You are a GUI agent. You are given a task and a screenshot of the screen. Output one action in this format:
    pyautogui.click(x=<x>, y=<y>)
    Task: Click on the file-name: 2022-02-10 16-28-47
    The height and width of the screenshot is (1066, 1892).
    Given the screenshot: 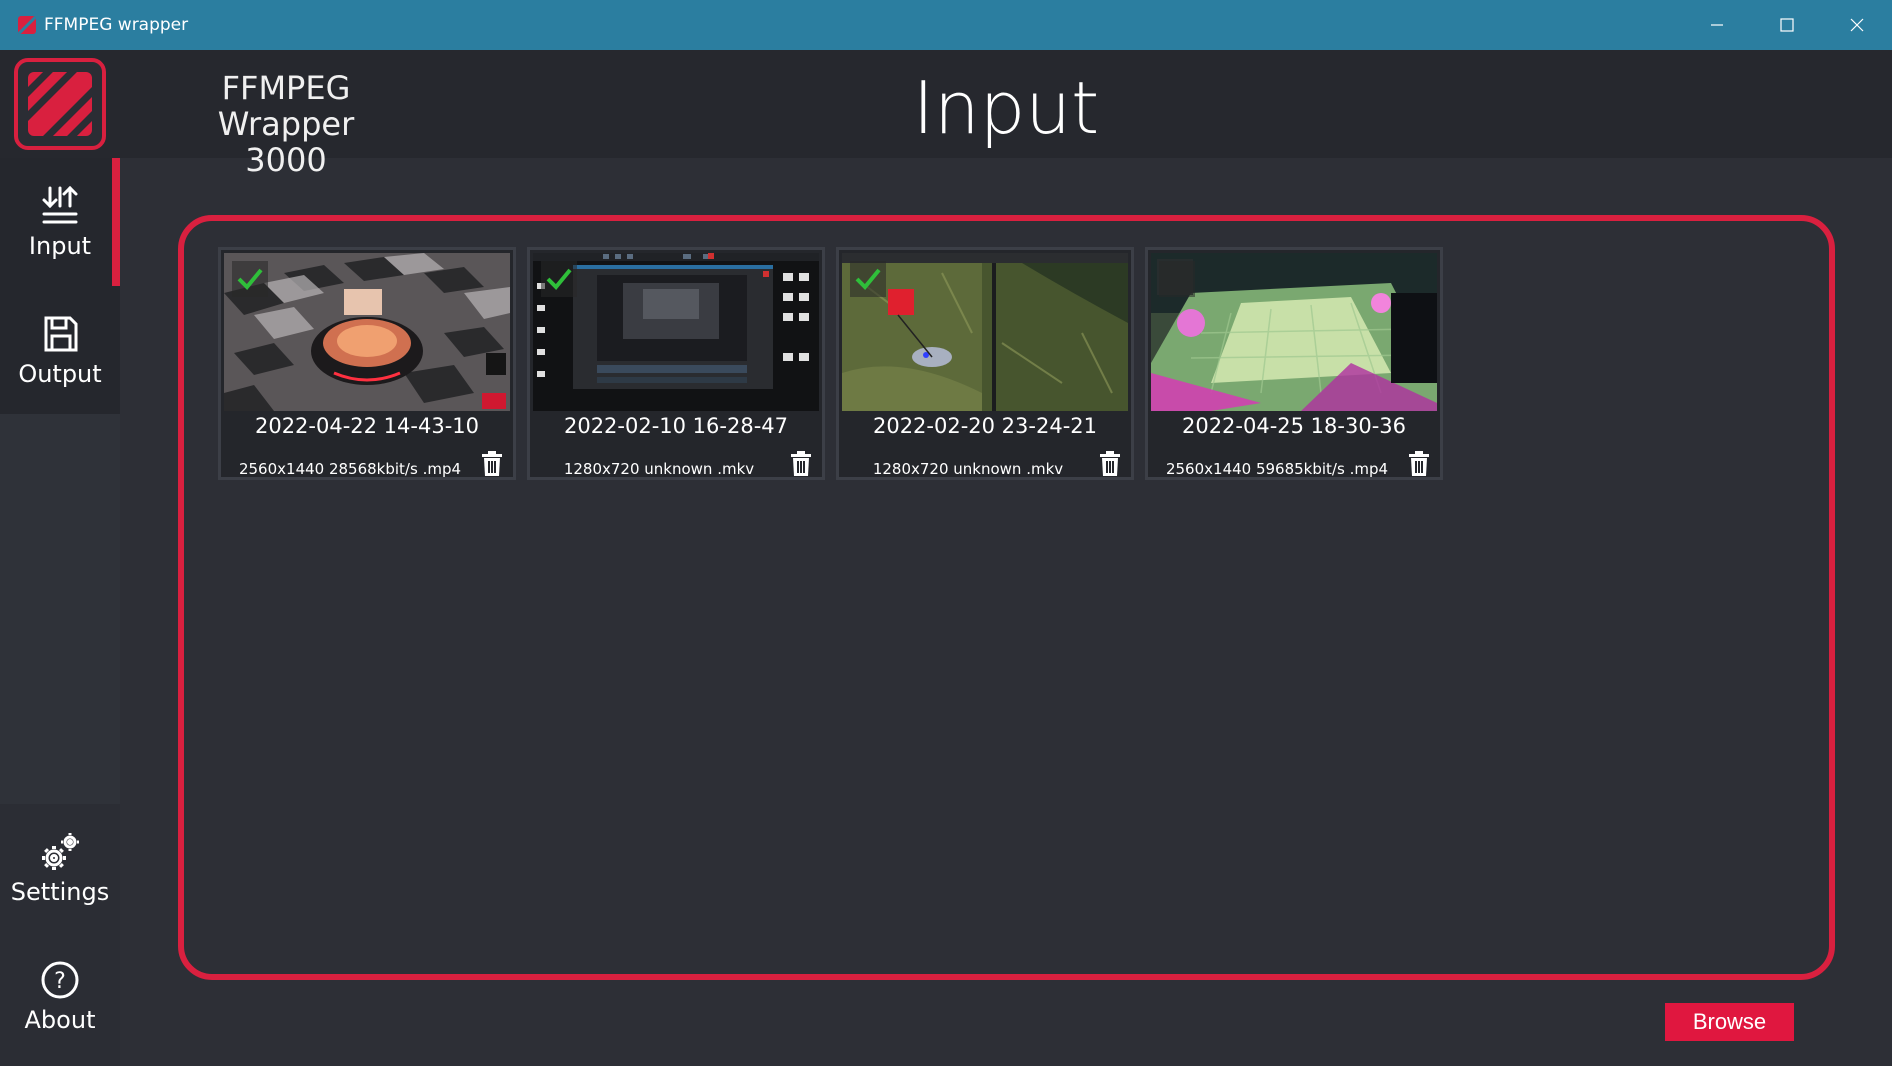 What is the action you would take?
    pyautogui.click(x=676, y=426)
    